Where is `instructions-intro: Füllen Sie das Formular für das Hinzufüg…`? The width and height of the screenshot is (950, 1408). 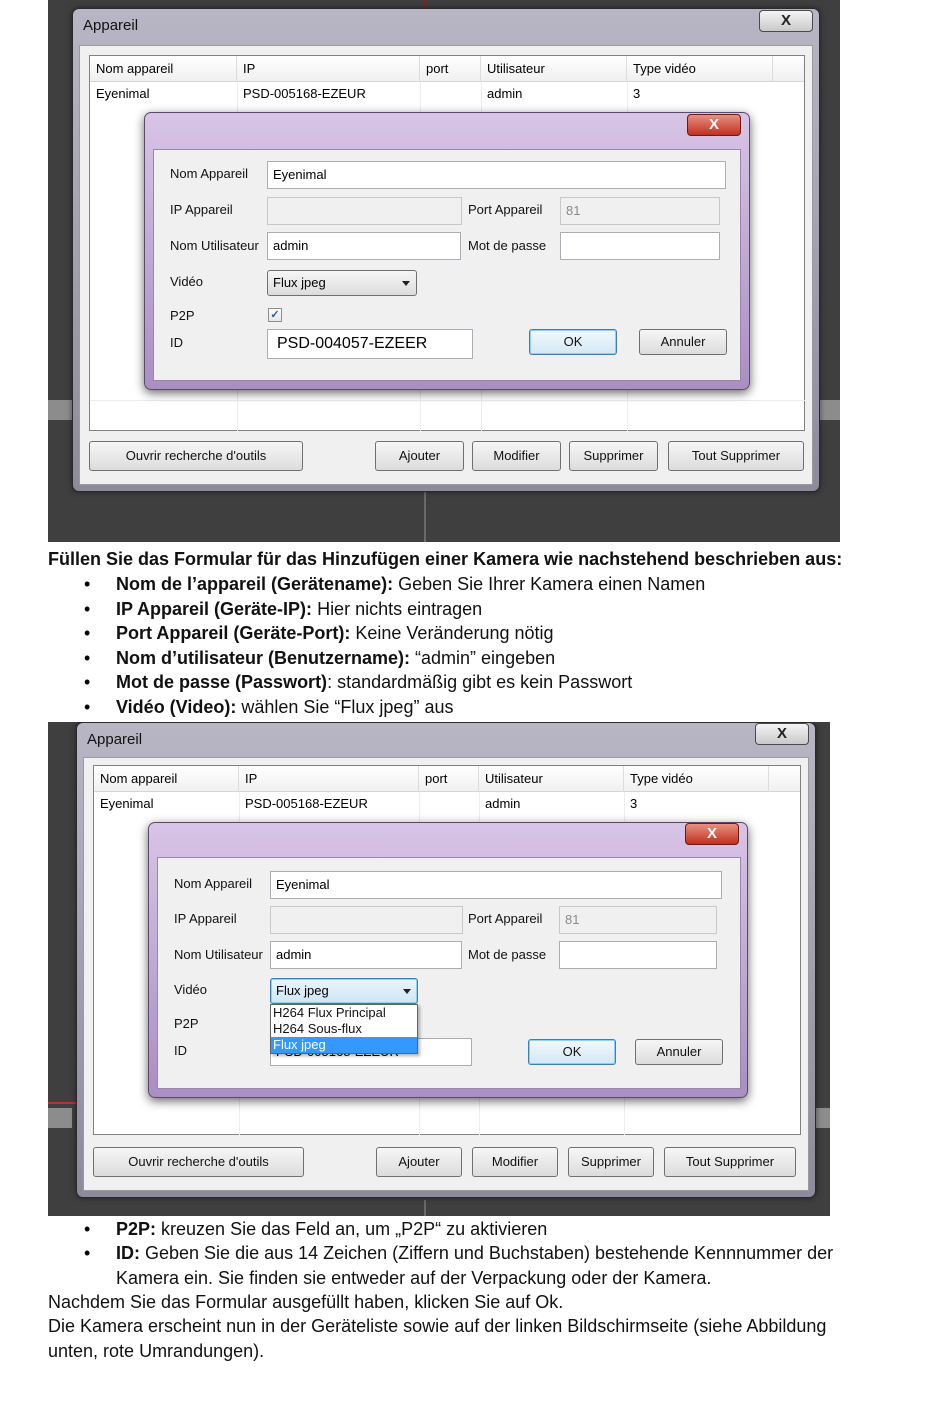
instructions-intro: Füllen Sie das Formular für das Hinzufüg… is located at coordinates (445, 559).